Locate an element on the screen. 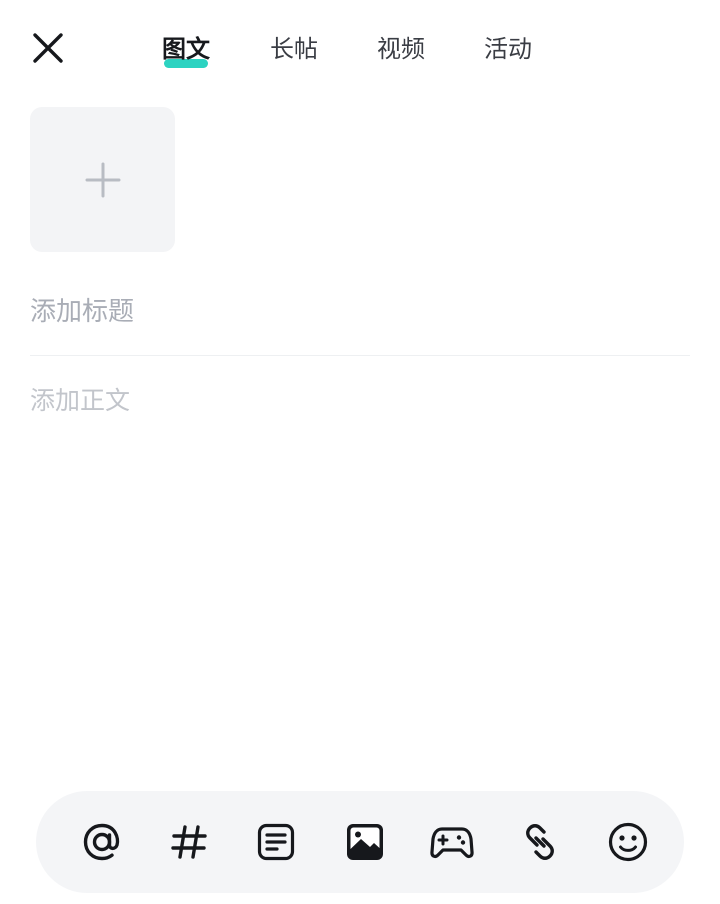  add-image-button is located at coordinates (102, 179).